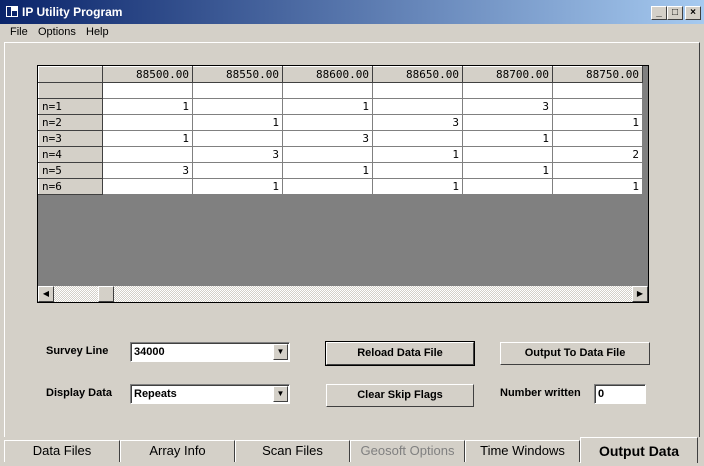  I want to click on survey-line-value: 34000, so click(149, 352).